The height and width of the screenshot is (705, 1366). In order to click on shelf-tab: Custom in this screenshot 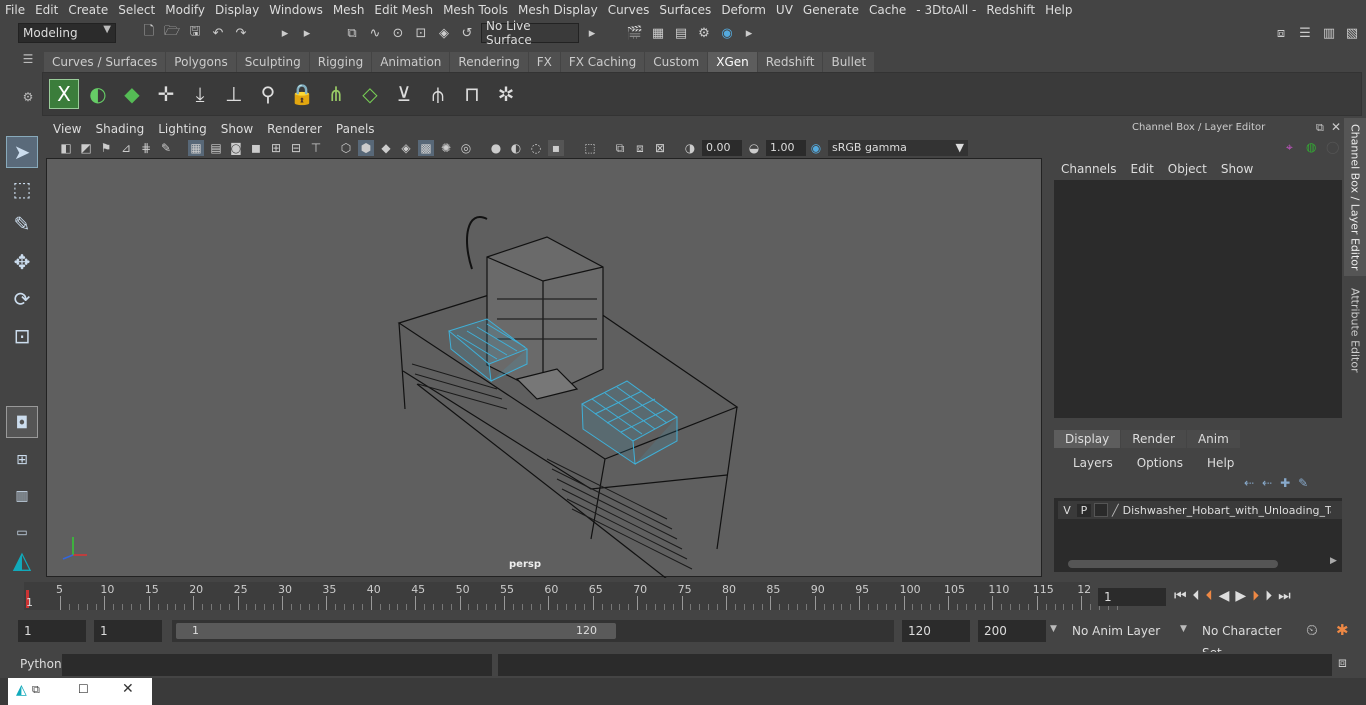, I will do `click(676, 62)`.